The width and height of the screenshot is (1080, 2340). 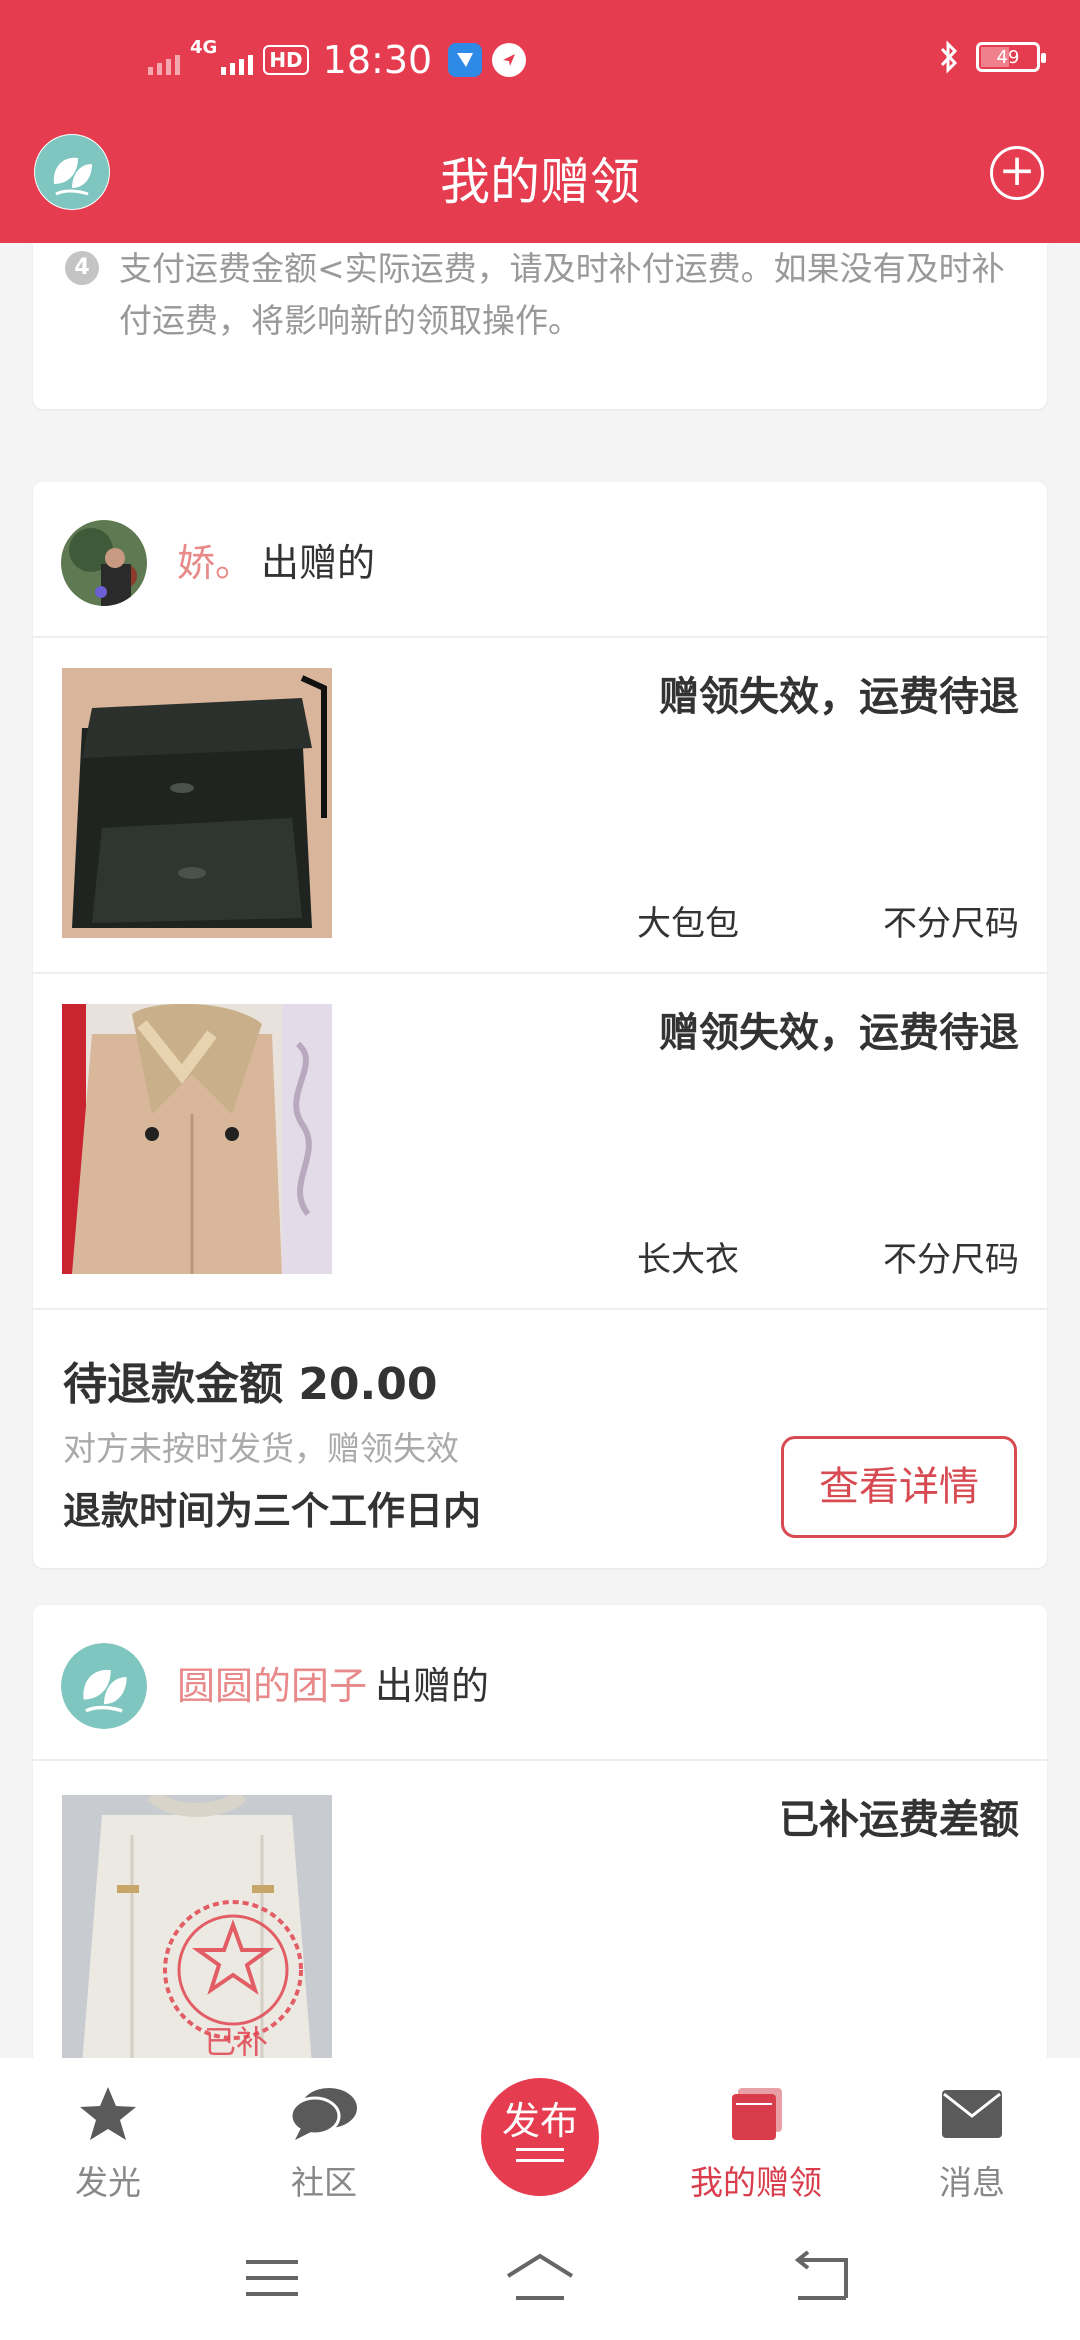 What do you see at coordinates (972, 2114) in the screenshot?
I see `mail-icon` at bounding box center [972, 2114].